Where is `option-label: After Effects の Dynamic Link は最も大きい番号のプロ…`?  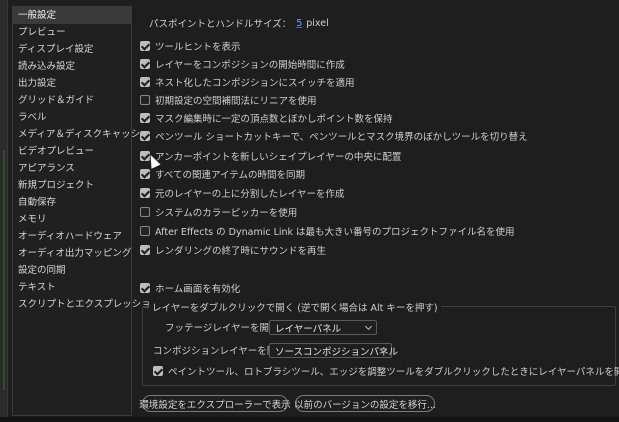
option-label: After Effects の Dynamic Link は最も大きい番号のプロ… is located at coordinates (335, 232).